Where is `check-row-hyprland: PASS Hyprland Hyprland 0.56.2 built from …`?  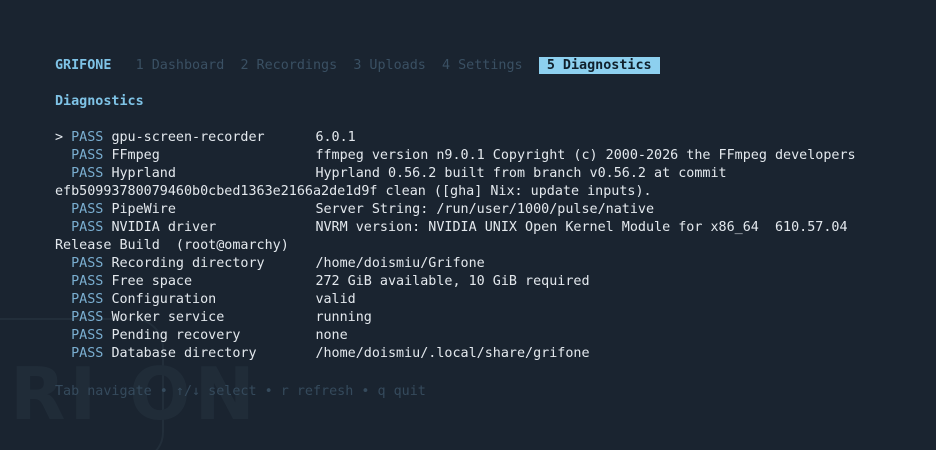
check-row-hyprland: PASS Hyprland Hyprland 0.56.2 built from … is located at coordinates (391, 174).